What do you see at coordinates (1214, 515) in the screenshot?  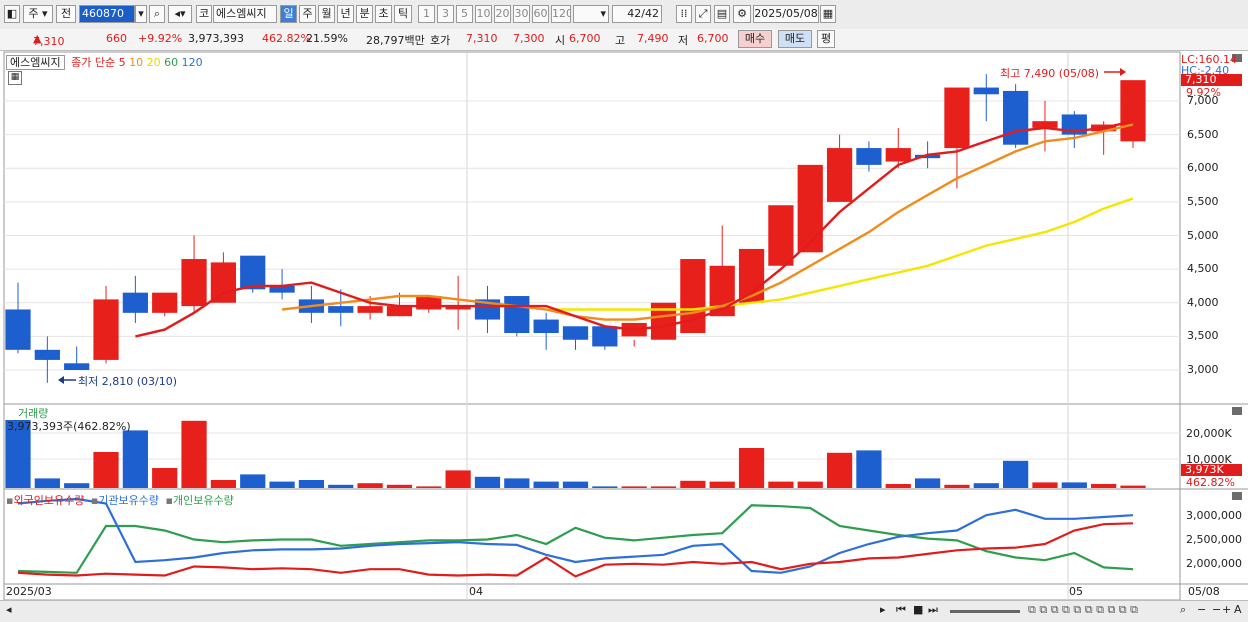 I see `holder-tick-3000000: 3,000,000` at bounding box center [1214, 515].